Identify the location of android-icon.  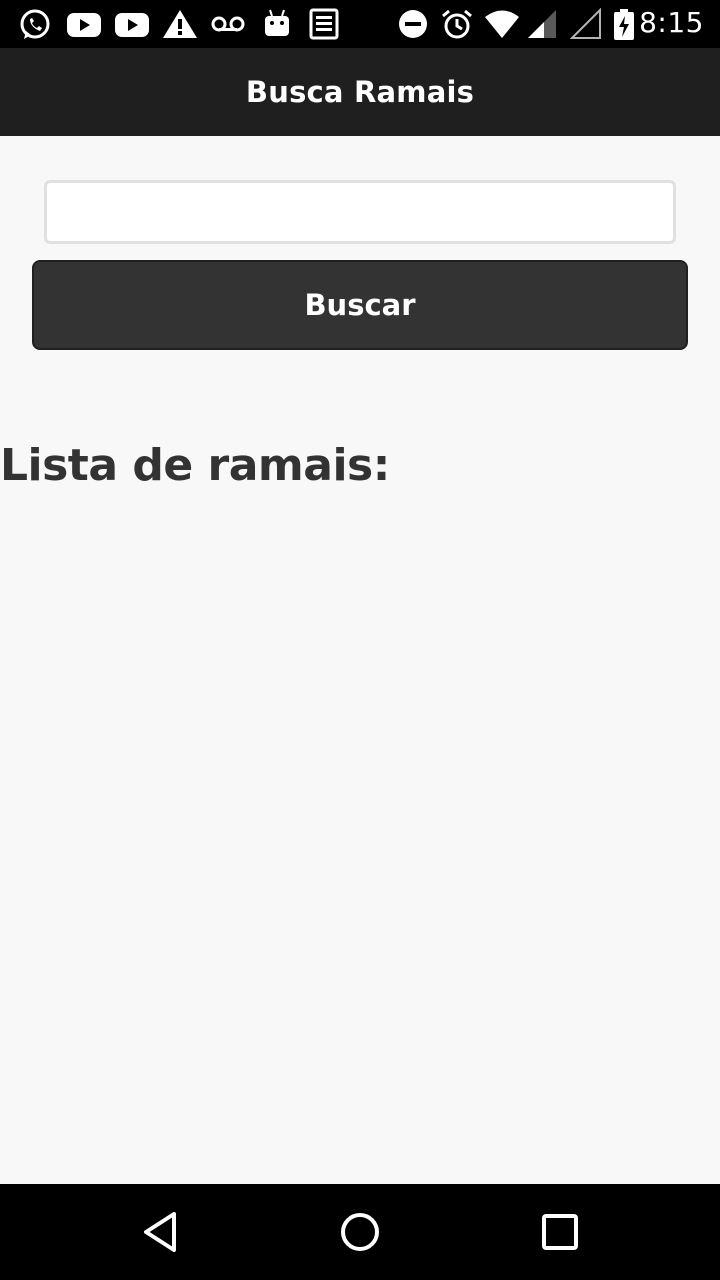
(277, 22).